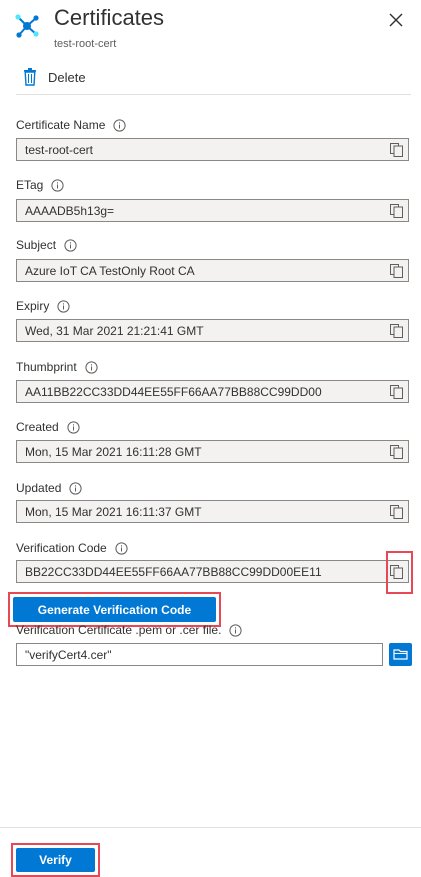 This screenshot has width=421, height=877. What do you see at coordinates (72, 548) in the screenshot?
I see `field-label-verification-code: Verification Code` at bounding box center [72, 548].